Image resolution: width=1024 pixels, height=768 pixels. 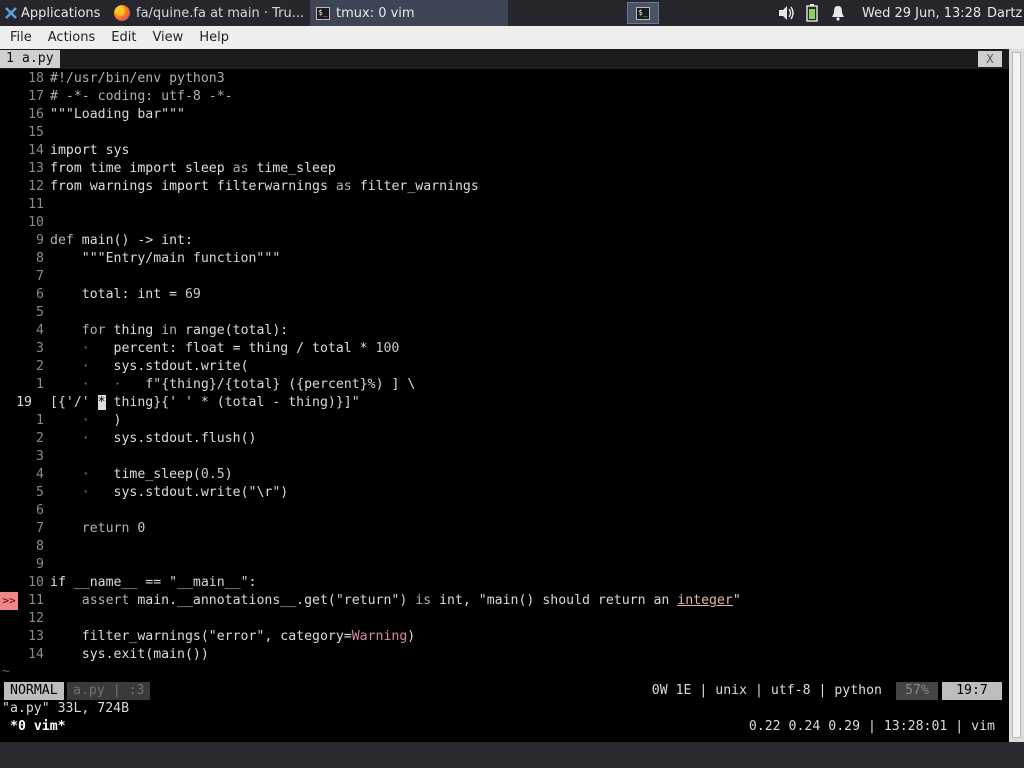 What do you see at coordinates (766, 690) in the screenshot?
I see `statusline-info: 0W 1E | unix | utf-8 | python` at bounding box center [766, 690].